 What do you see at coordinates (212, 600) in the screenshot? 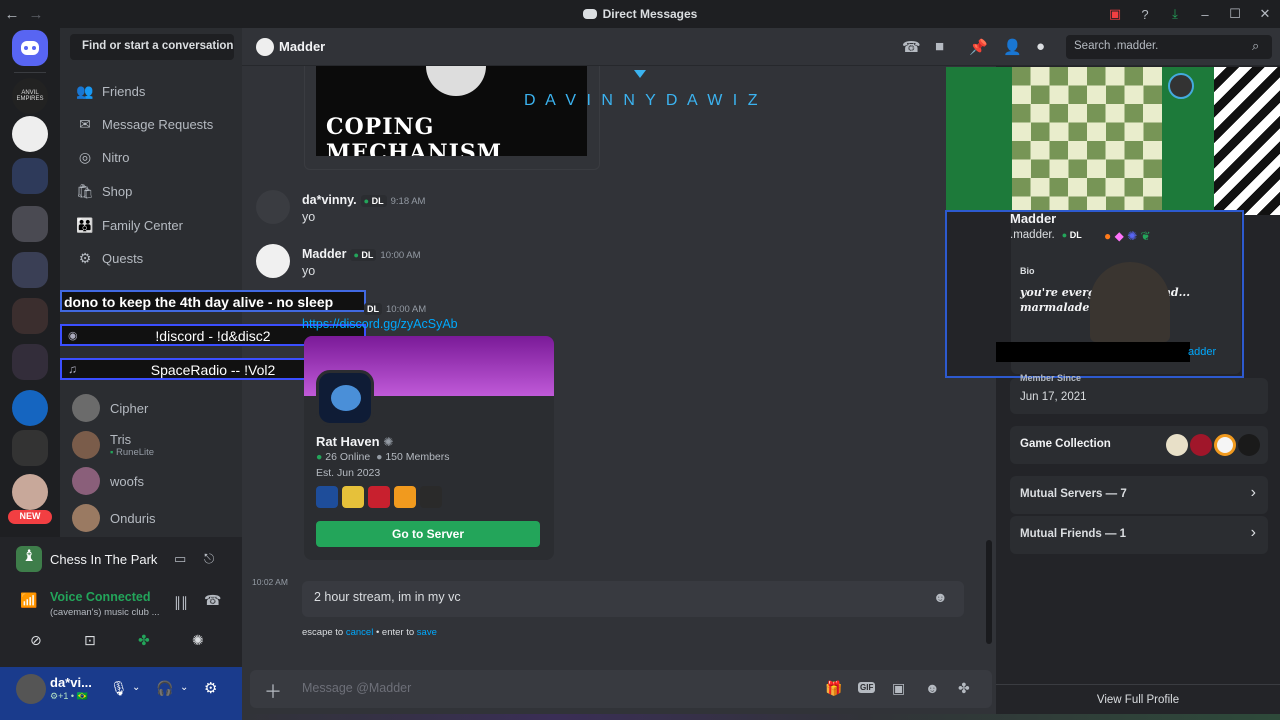
I see `disconnect-icon: ☎` at bounding box center [212, 600].